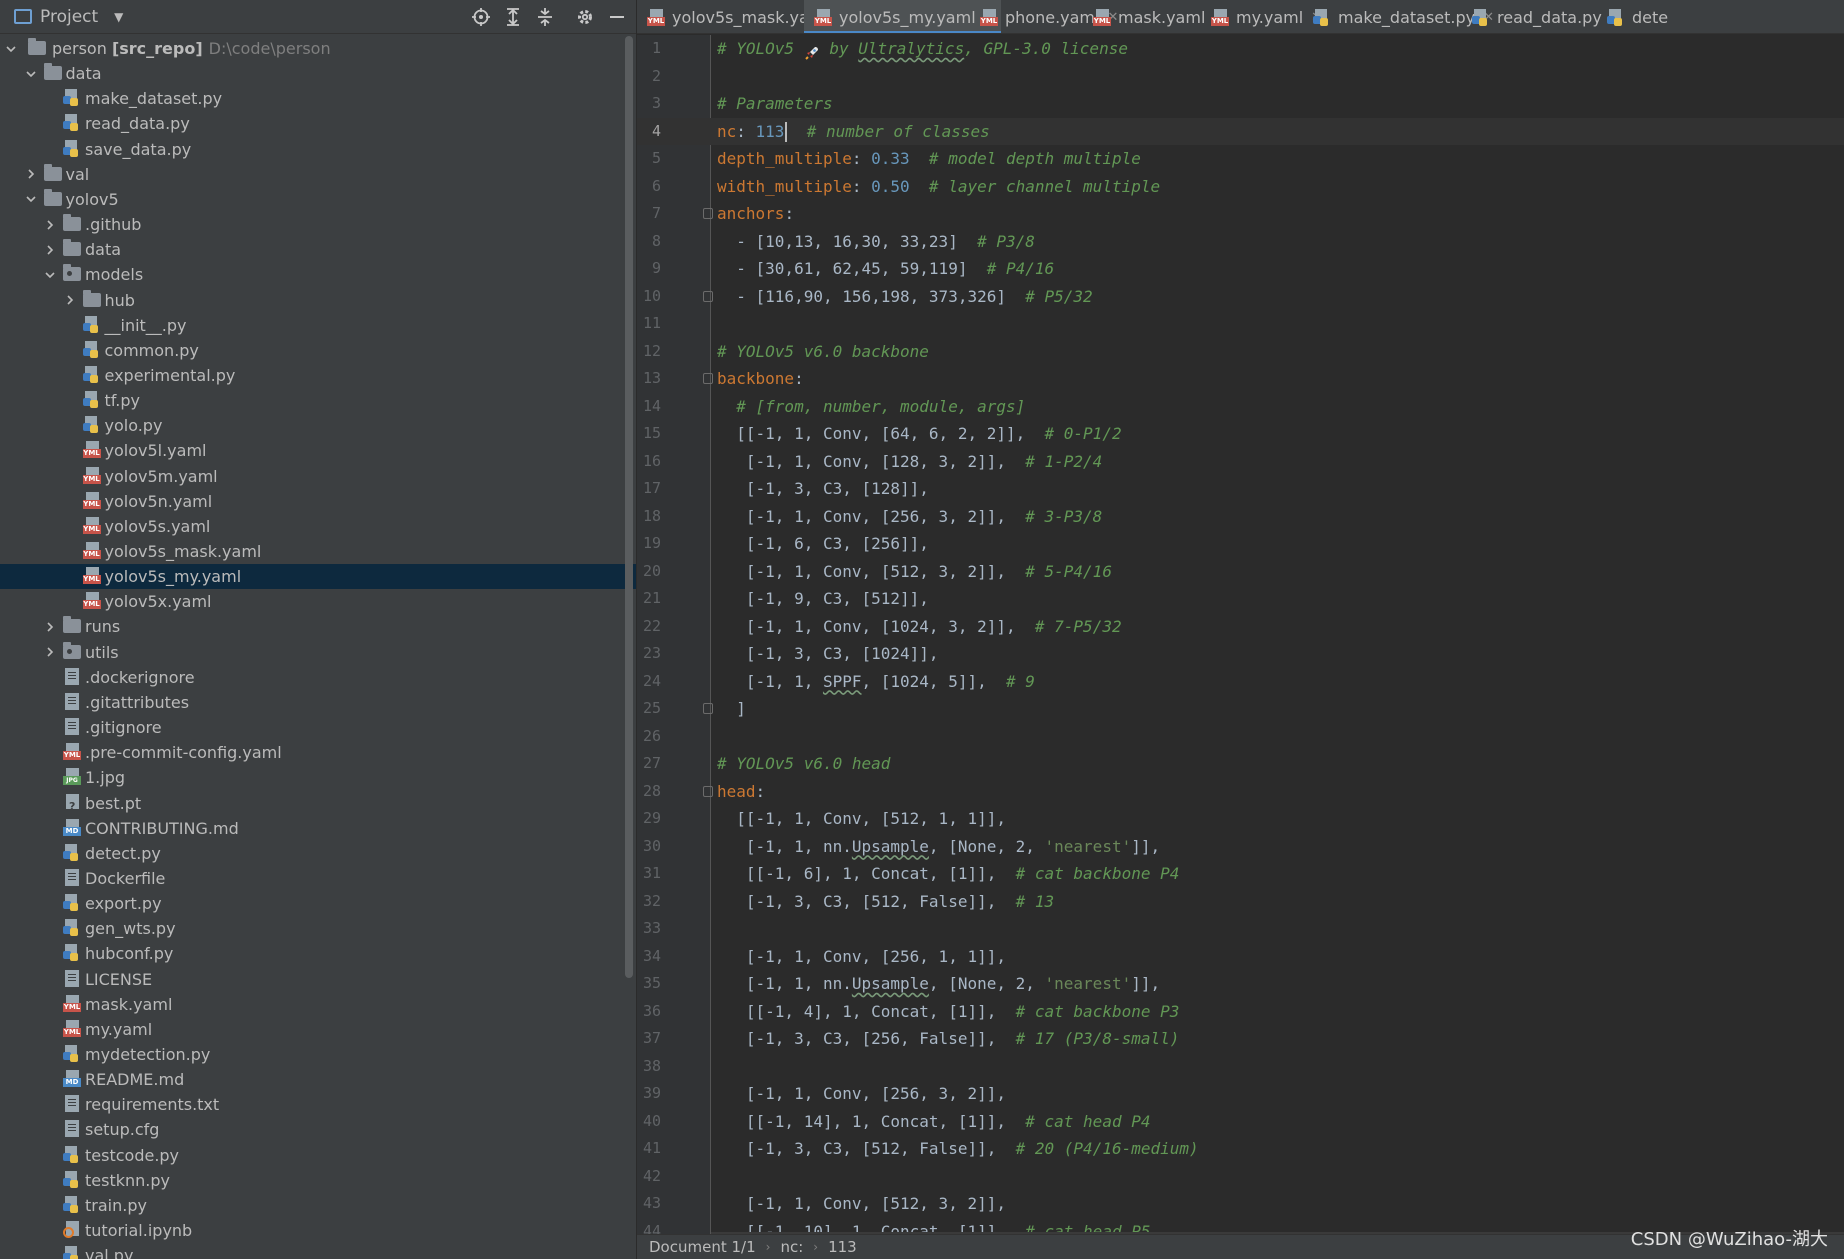  Describe the element at coordinates (318, 73) in the screenshot. I see `tree-item: data` at that location.